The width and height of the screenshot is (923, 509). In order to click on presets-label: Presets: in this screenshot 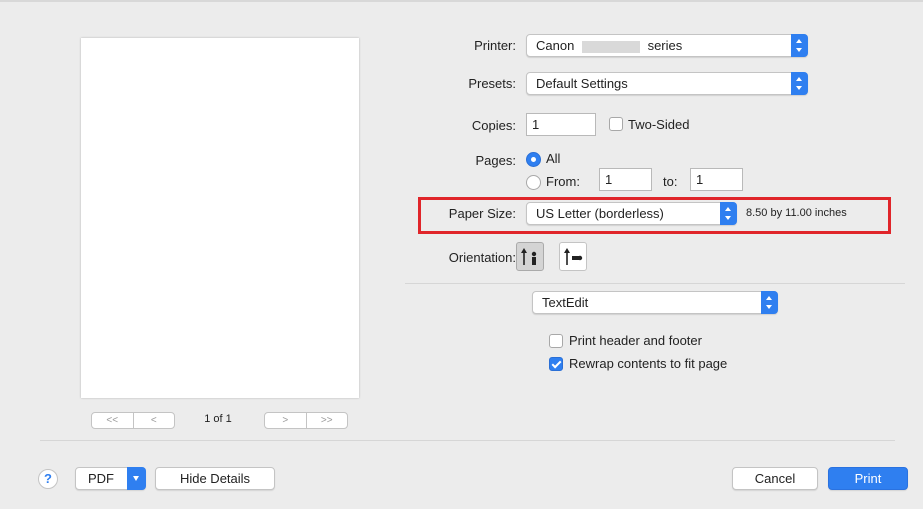, I will do `click(492, 83)`.